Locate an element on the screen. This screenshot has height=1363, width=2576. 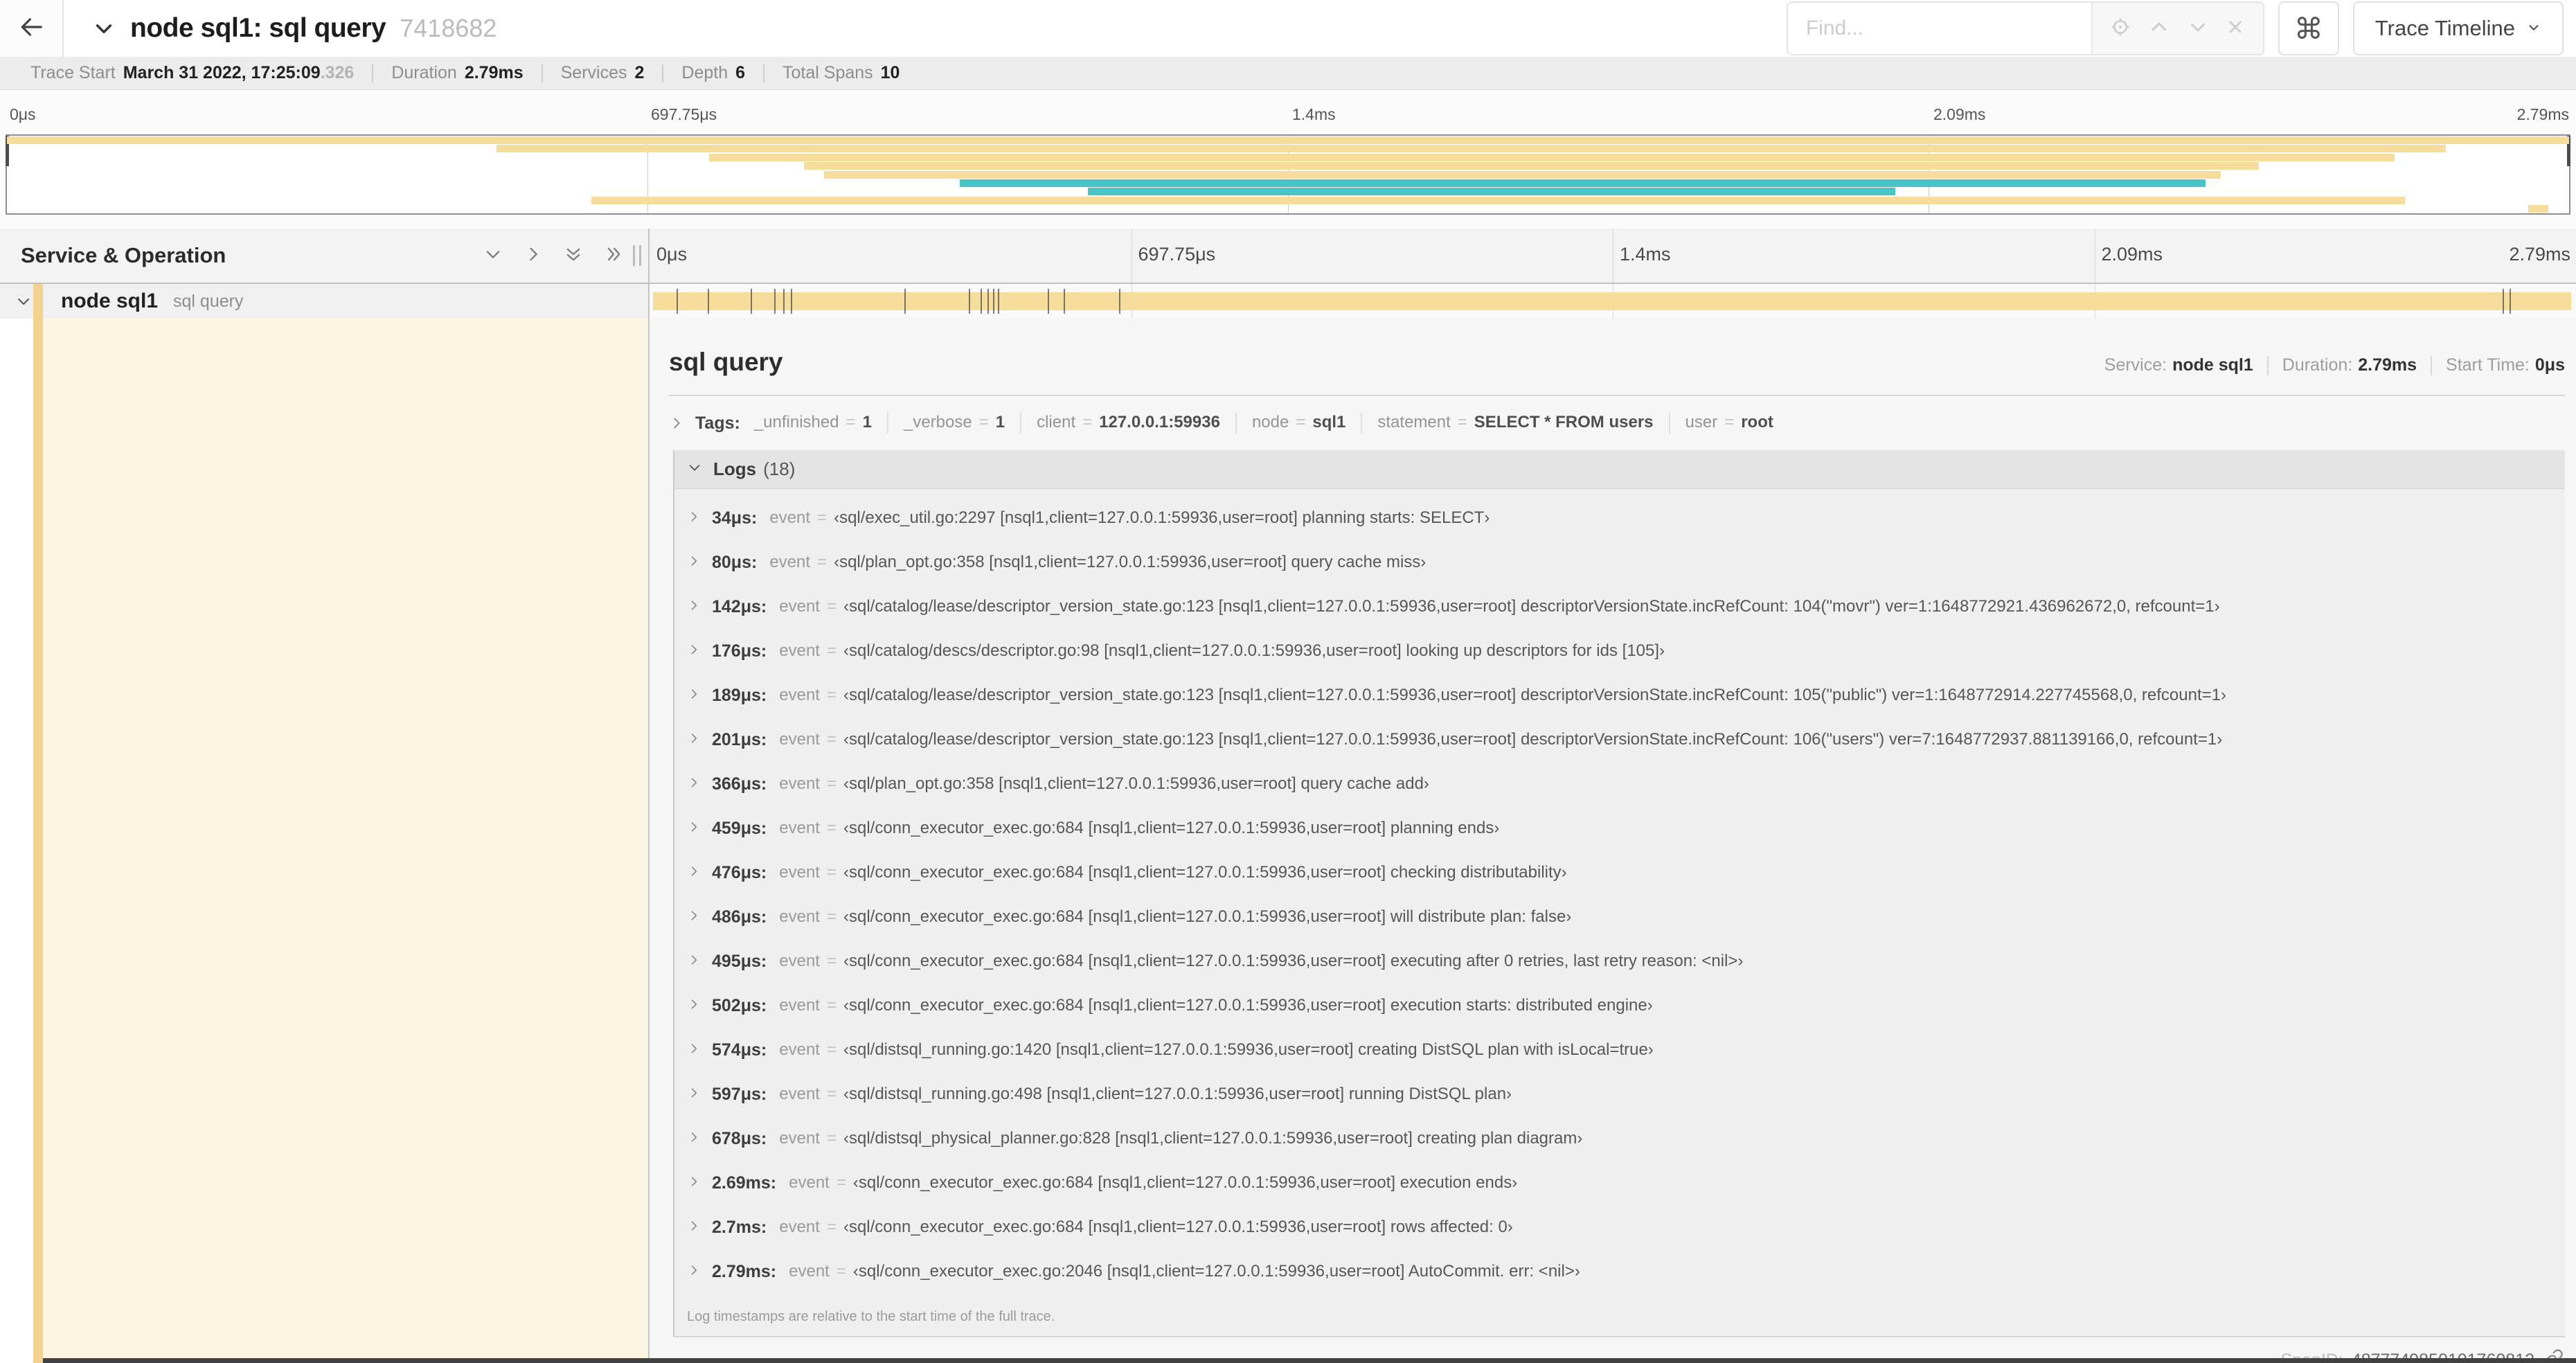
command-icon: ⌘ is located at coordinates (2308, 28).